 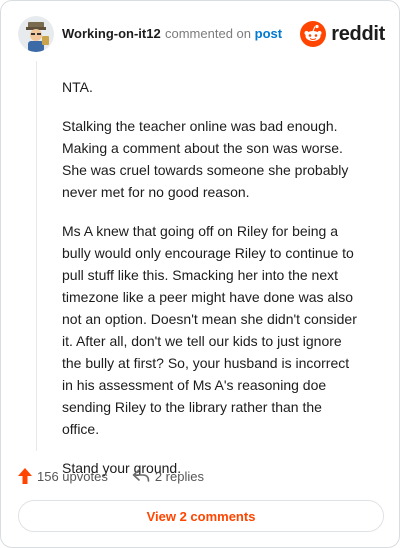 I want to click on replies-button: 2 replies, so click(x=168, y=476).